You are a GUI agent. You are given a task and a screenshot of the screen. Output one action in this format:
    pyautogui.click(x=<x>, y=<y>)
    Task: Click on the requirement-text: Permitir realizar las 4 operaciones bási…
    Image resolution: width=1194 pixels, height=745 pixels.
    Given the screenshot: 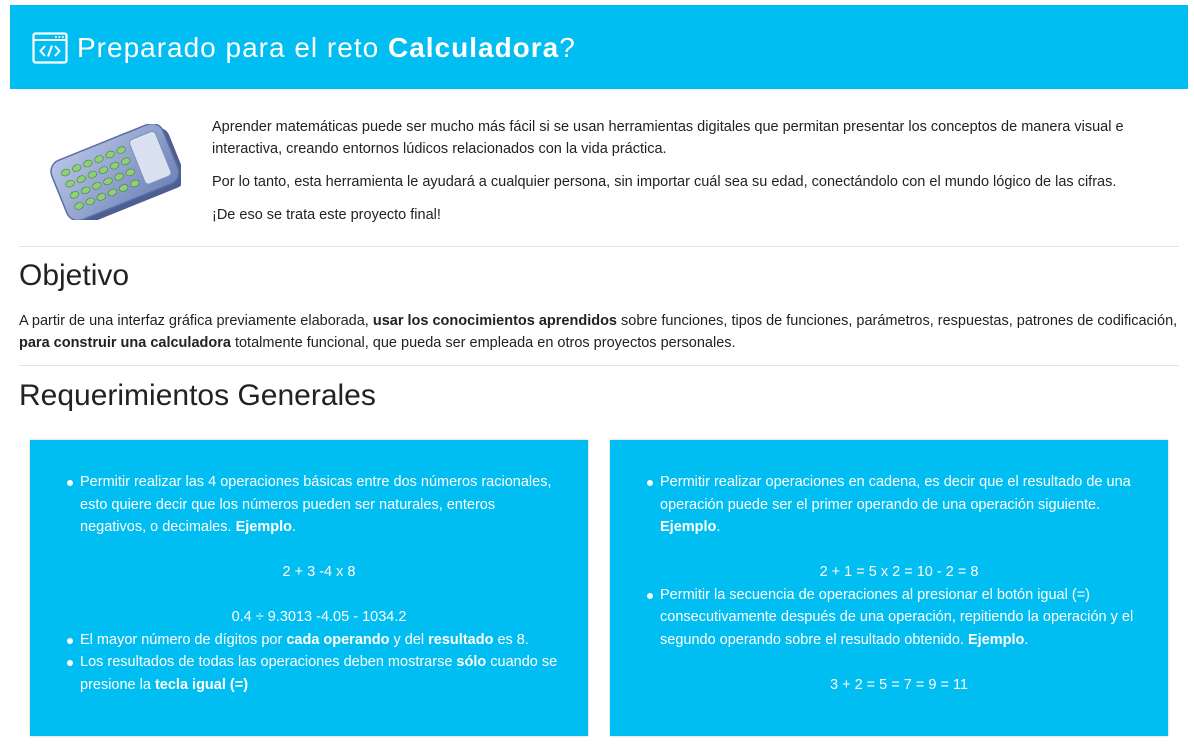 What is the action you would take?
    pyautogui.click(x=316, y=504)
    